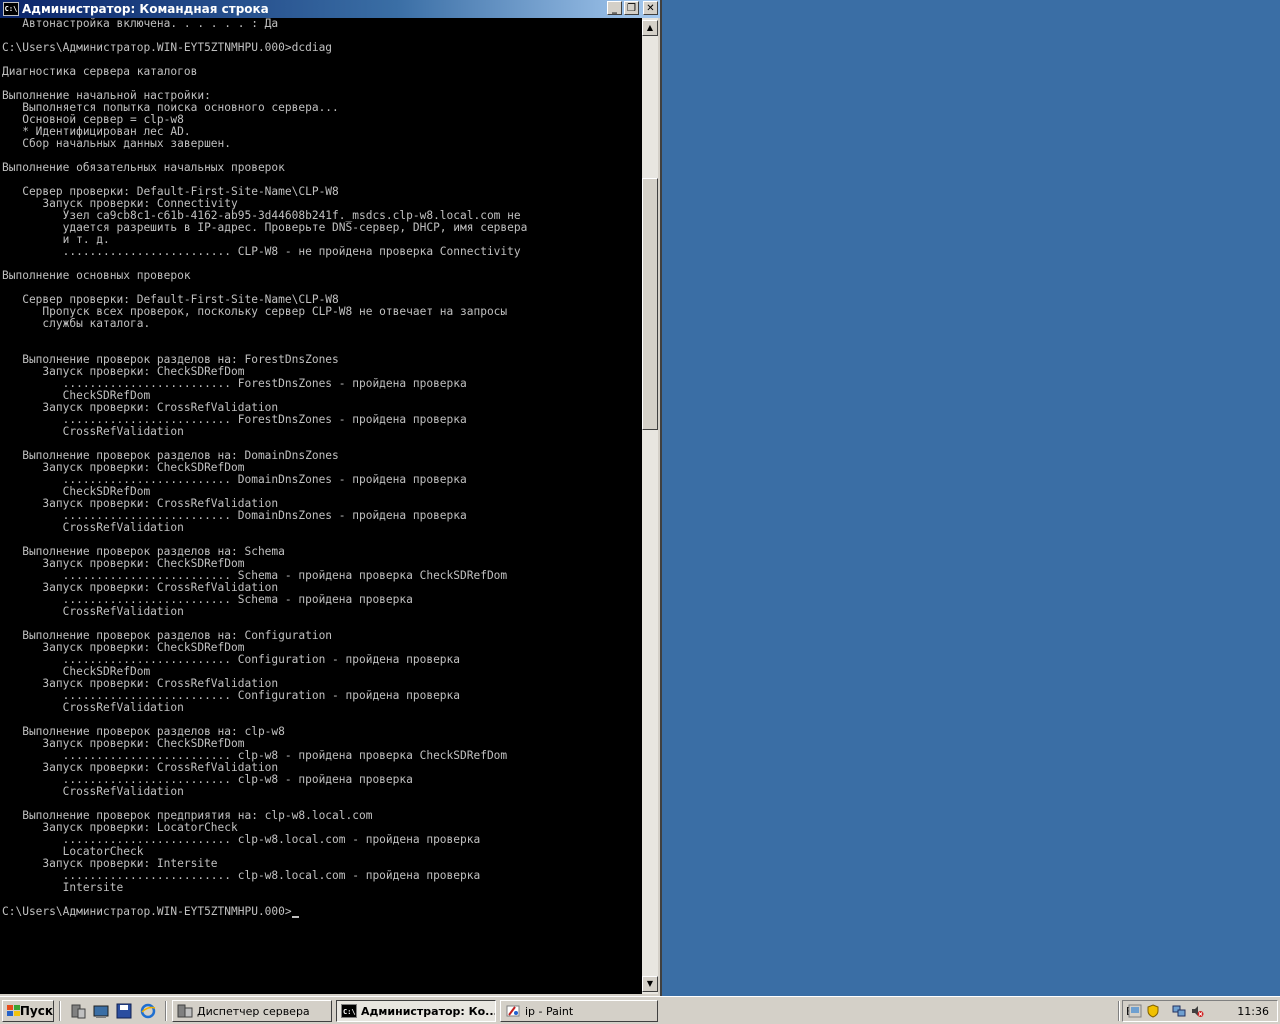 This screenshot has height=1024, width=1280. I want to click on console-line: службы каталога., so click(76, 323).